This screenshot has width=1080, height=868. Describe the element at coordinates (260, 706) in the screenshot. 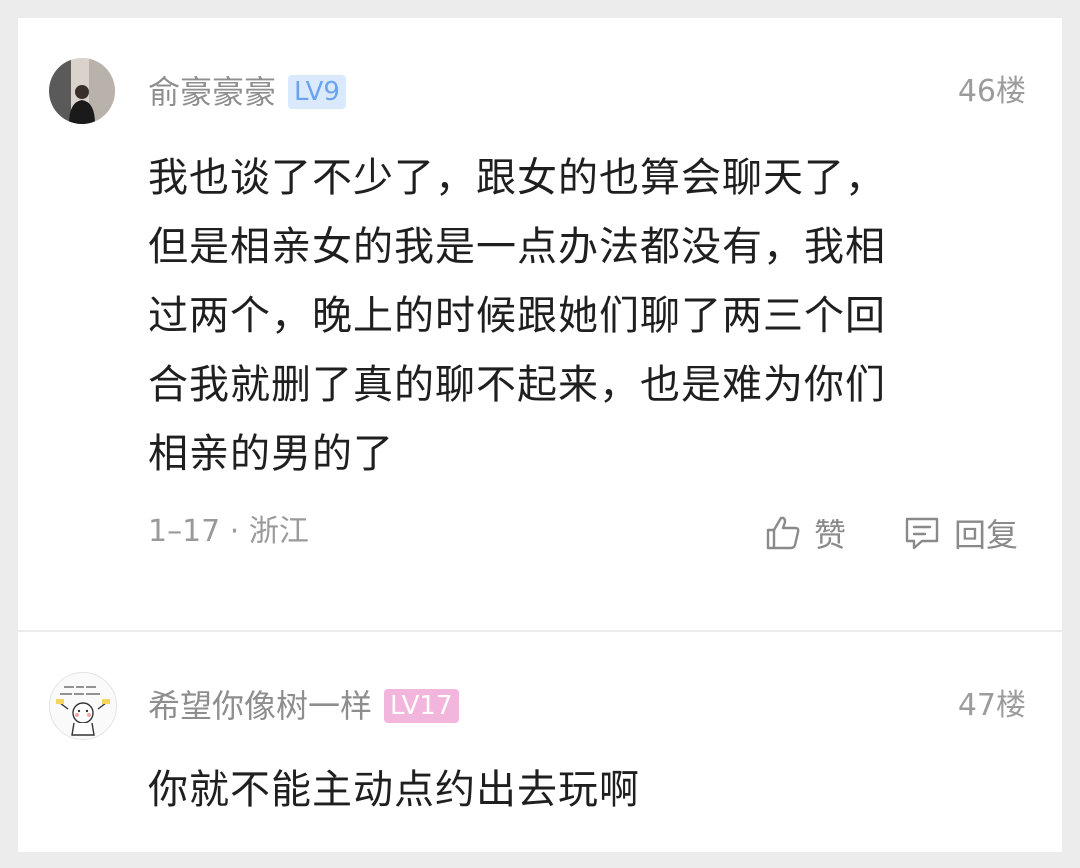

I see `username-text: 希望你像树一样` at that location.